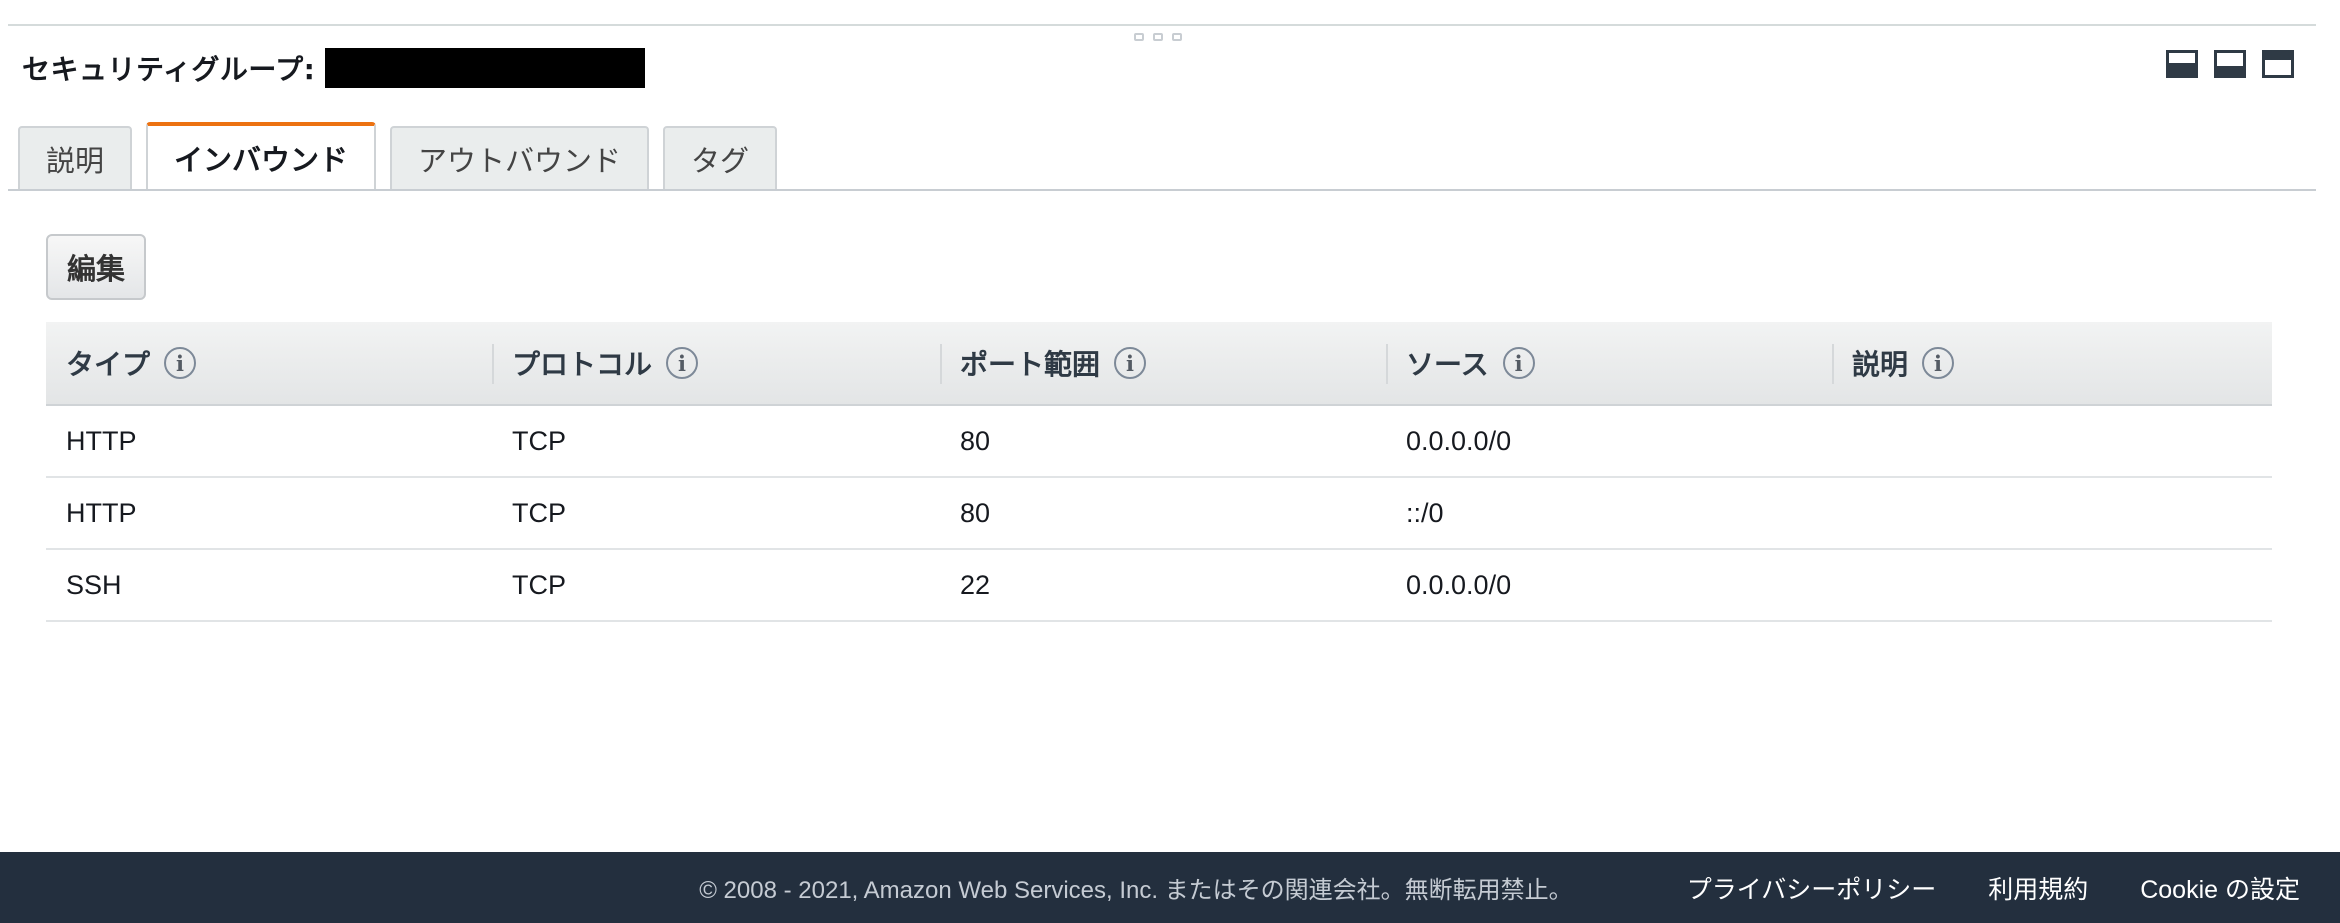 The width and height of the screenshot is (2340, 923). What do you see at coordinates (2278, 64) in the screenshot?
I see `panel-top-icon` at bounding box center [2278, 64].